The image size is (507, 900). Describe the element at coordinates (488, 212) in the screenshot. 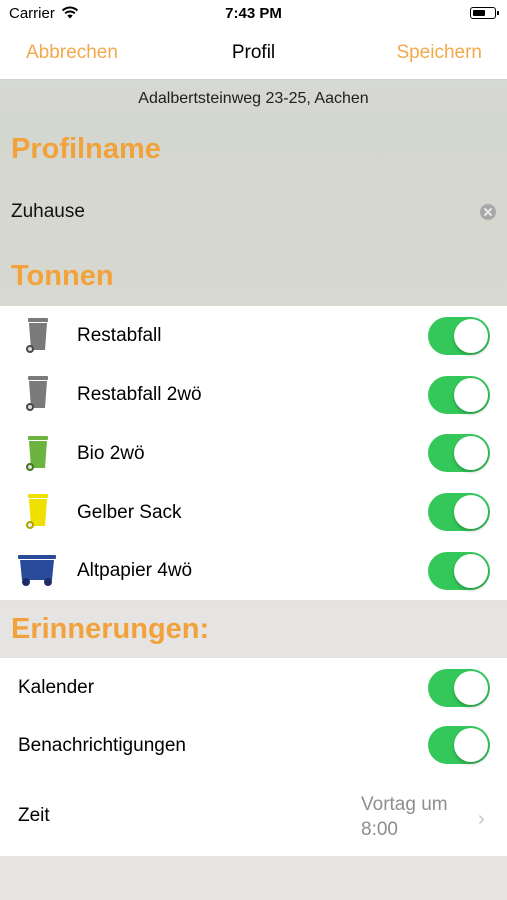

I see `clear-text-icon` at that location.